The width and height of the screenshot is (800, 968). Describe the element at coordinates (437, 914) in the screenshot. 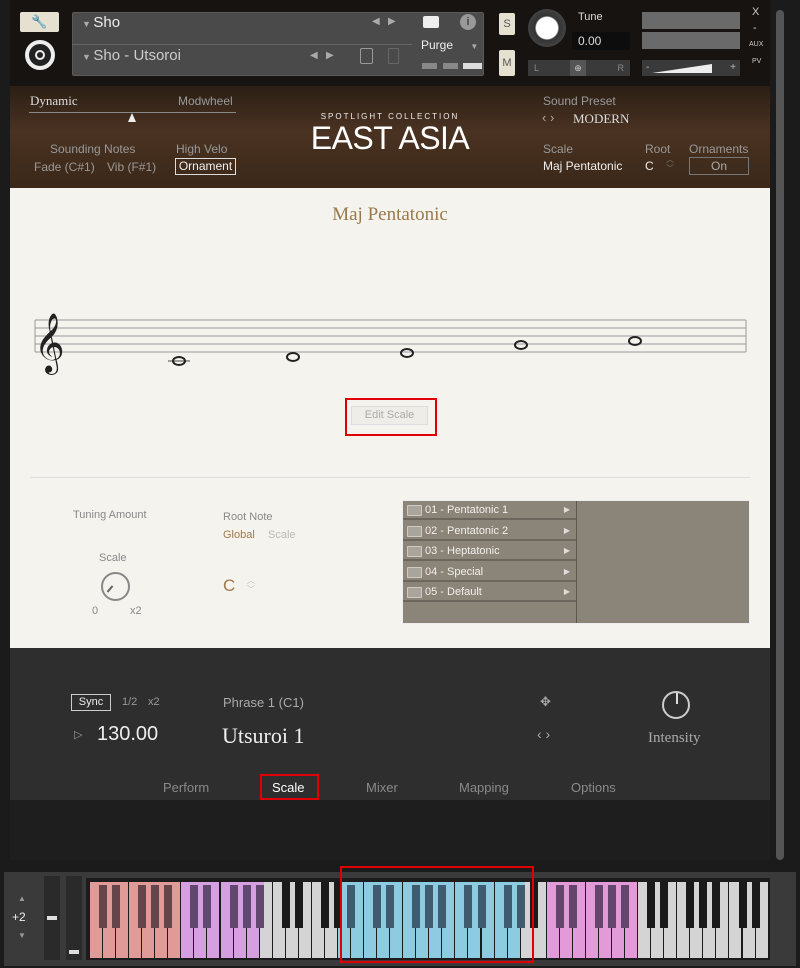

I see `highlight-keyboard` at that location.